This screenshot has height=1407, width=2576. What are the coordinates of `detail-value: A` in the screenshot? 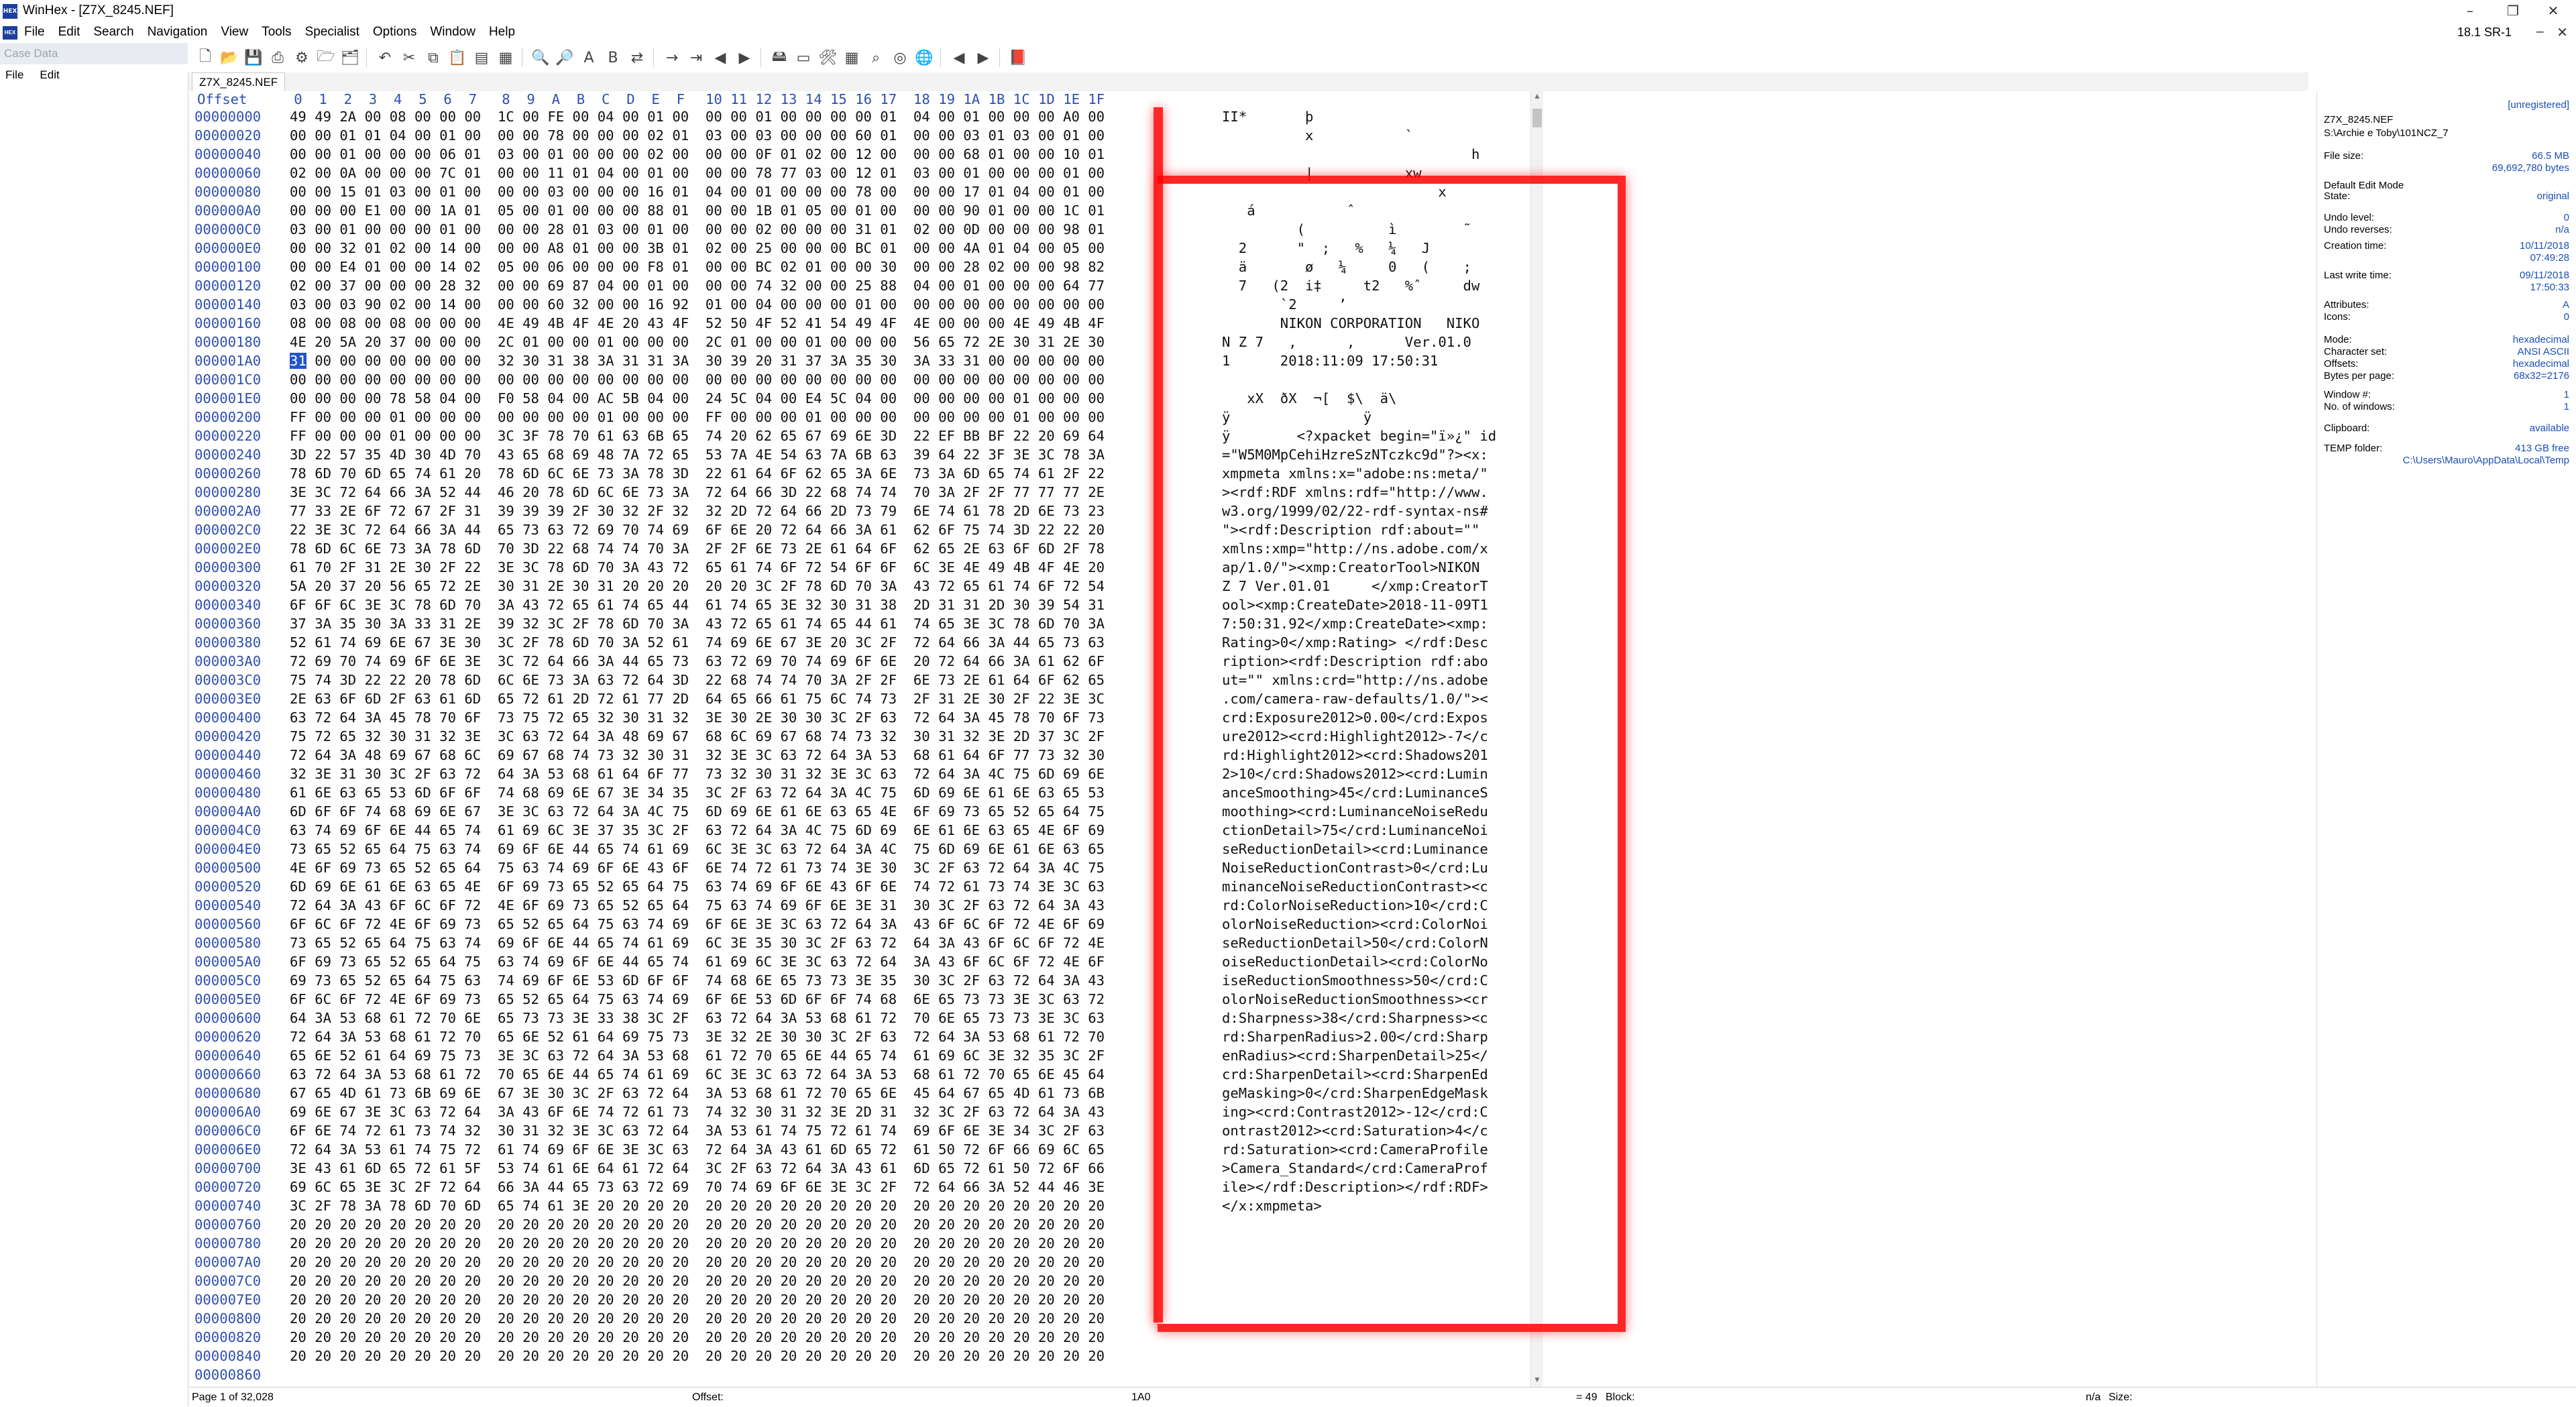 It's located at (2566, 305).